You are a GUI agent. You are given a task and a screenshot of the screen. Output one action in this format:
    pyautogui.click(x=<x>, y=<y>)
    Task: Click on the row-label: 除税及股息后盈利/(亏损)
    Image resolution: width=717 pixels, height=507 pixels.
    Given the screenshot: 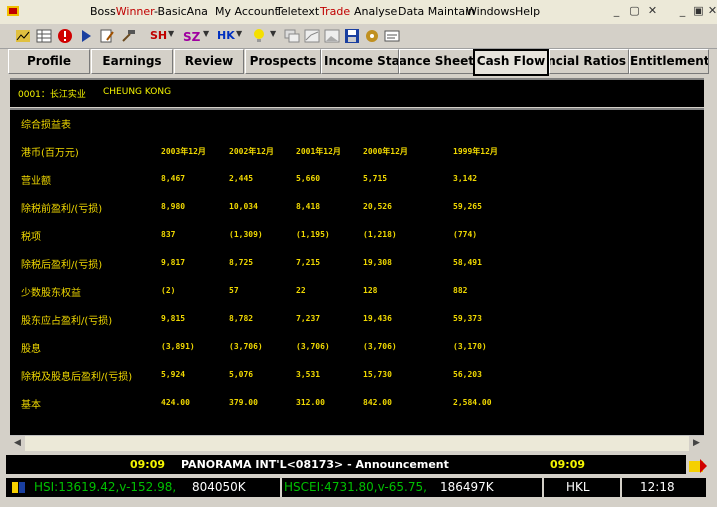 What is the action you would take?
    pyautogui.click(x=77, y=377)
    